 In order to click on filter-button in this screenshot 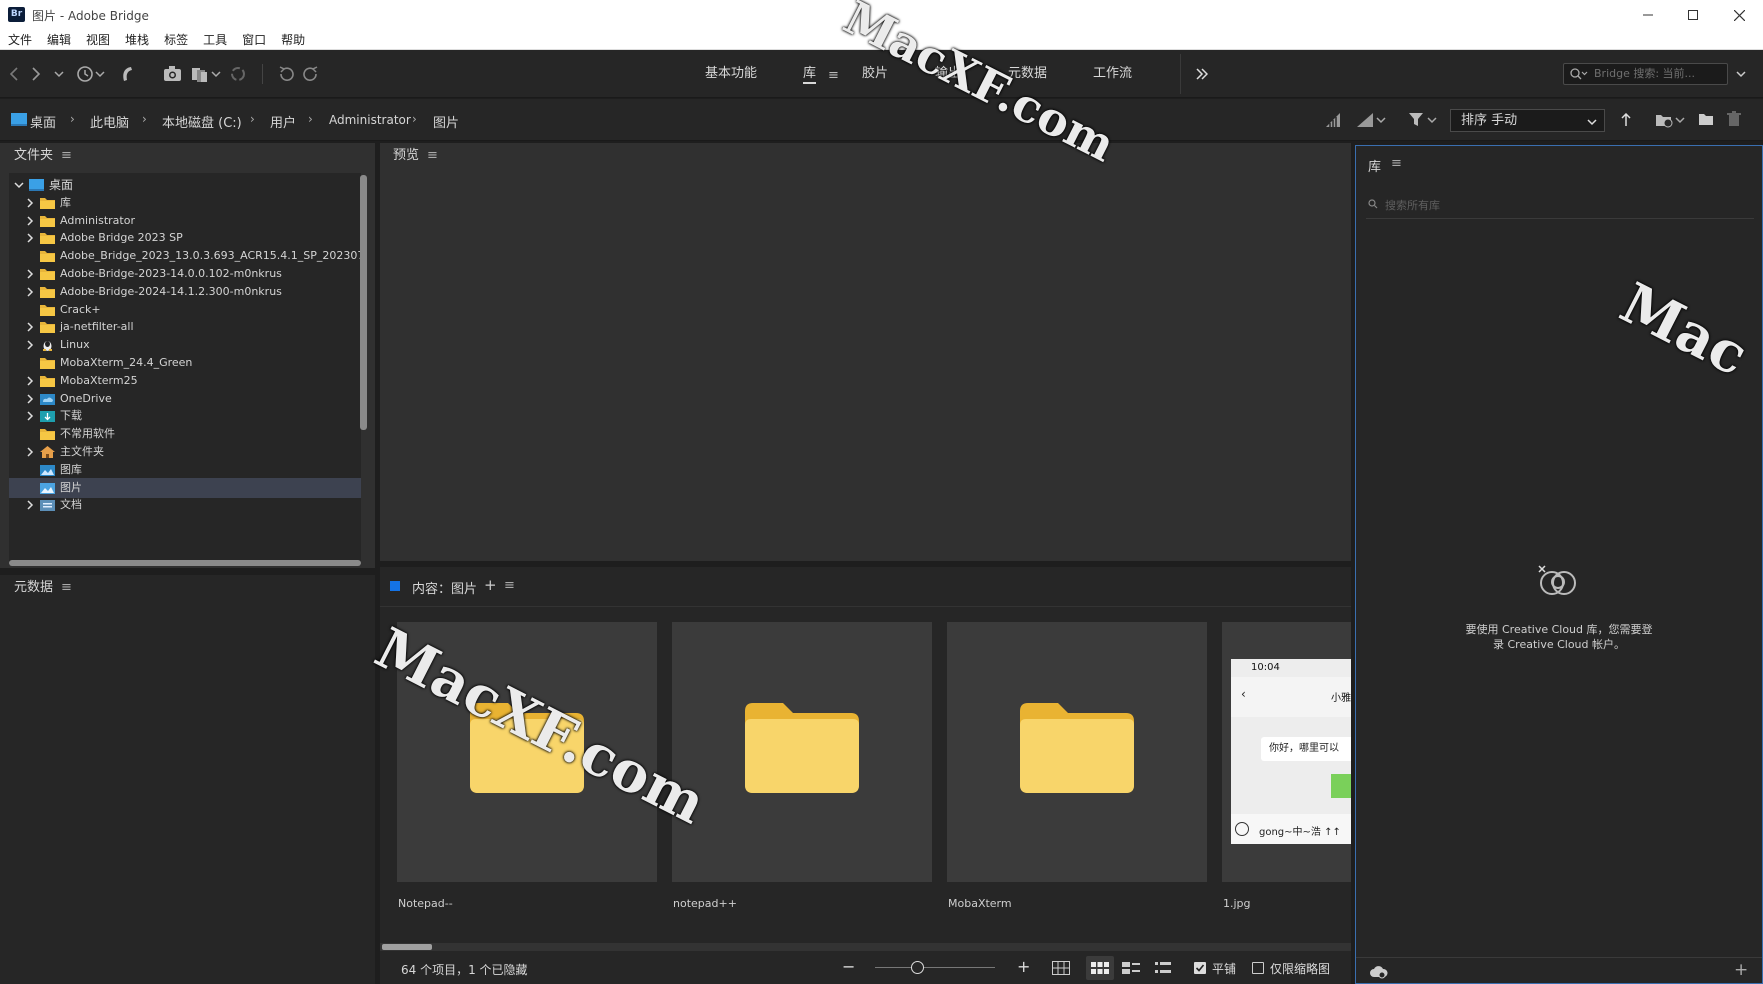, I will do `click(1423, 120)`.